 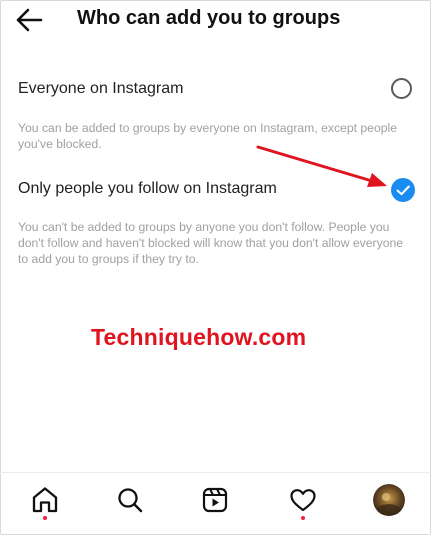 What do you see at coordinates (101, 88) in the screenshot?
I see `option-label: Everyone on Instagram` at bounding box center [101, 88].